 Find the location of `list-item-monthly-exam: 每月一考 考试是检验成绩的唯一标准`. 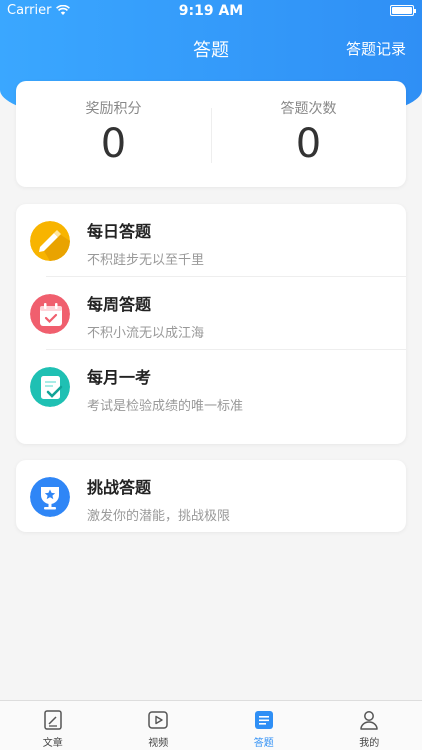

list-item-monthly-exam: 每月一考 考试是检验成绩的唯一标准 is located at coordinates (211, 386).